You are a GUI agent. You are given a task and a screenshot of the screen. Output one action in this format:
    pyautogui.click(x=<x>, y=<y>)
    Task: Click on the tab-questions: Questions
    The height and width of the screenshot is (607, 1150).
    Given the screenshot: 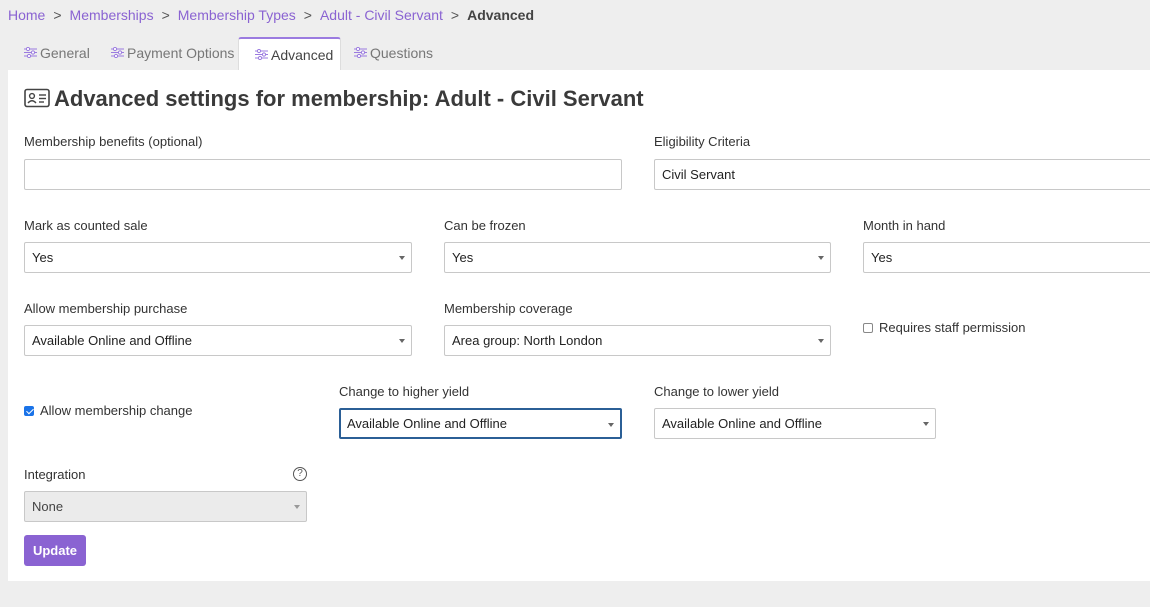 What is the action you would take?
    pyautogui.click(x=393, y=53)
    